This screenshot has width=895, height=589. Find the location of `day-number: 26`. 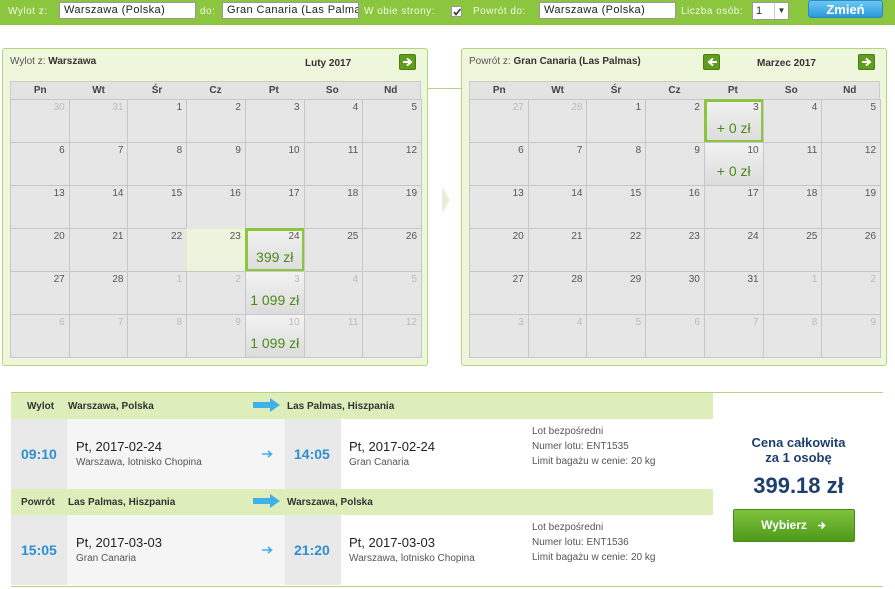

day-number: 26 is located at coordinates (411, 236).